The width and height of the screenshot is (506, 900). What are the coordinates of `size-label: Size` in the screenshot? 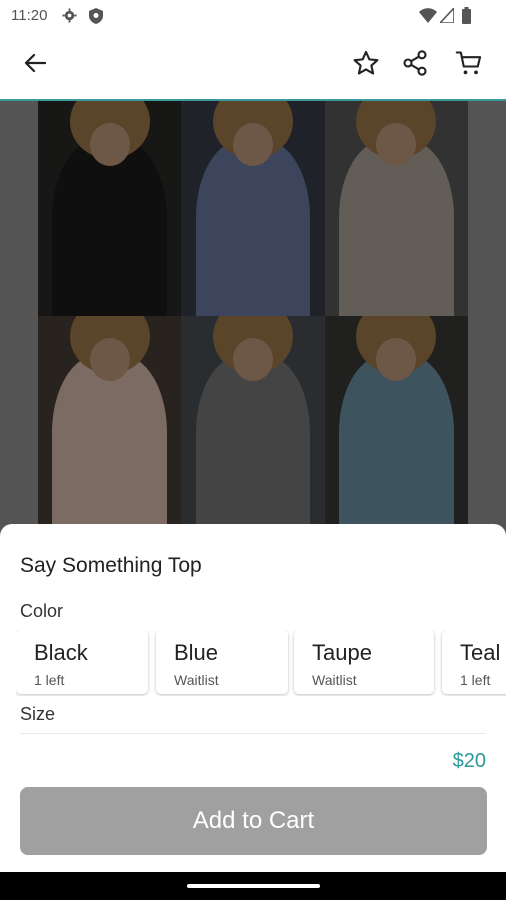 It's located at (38, 714).